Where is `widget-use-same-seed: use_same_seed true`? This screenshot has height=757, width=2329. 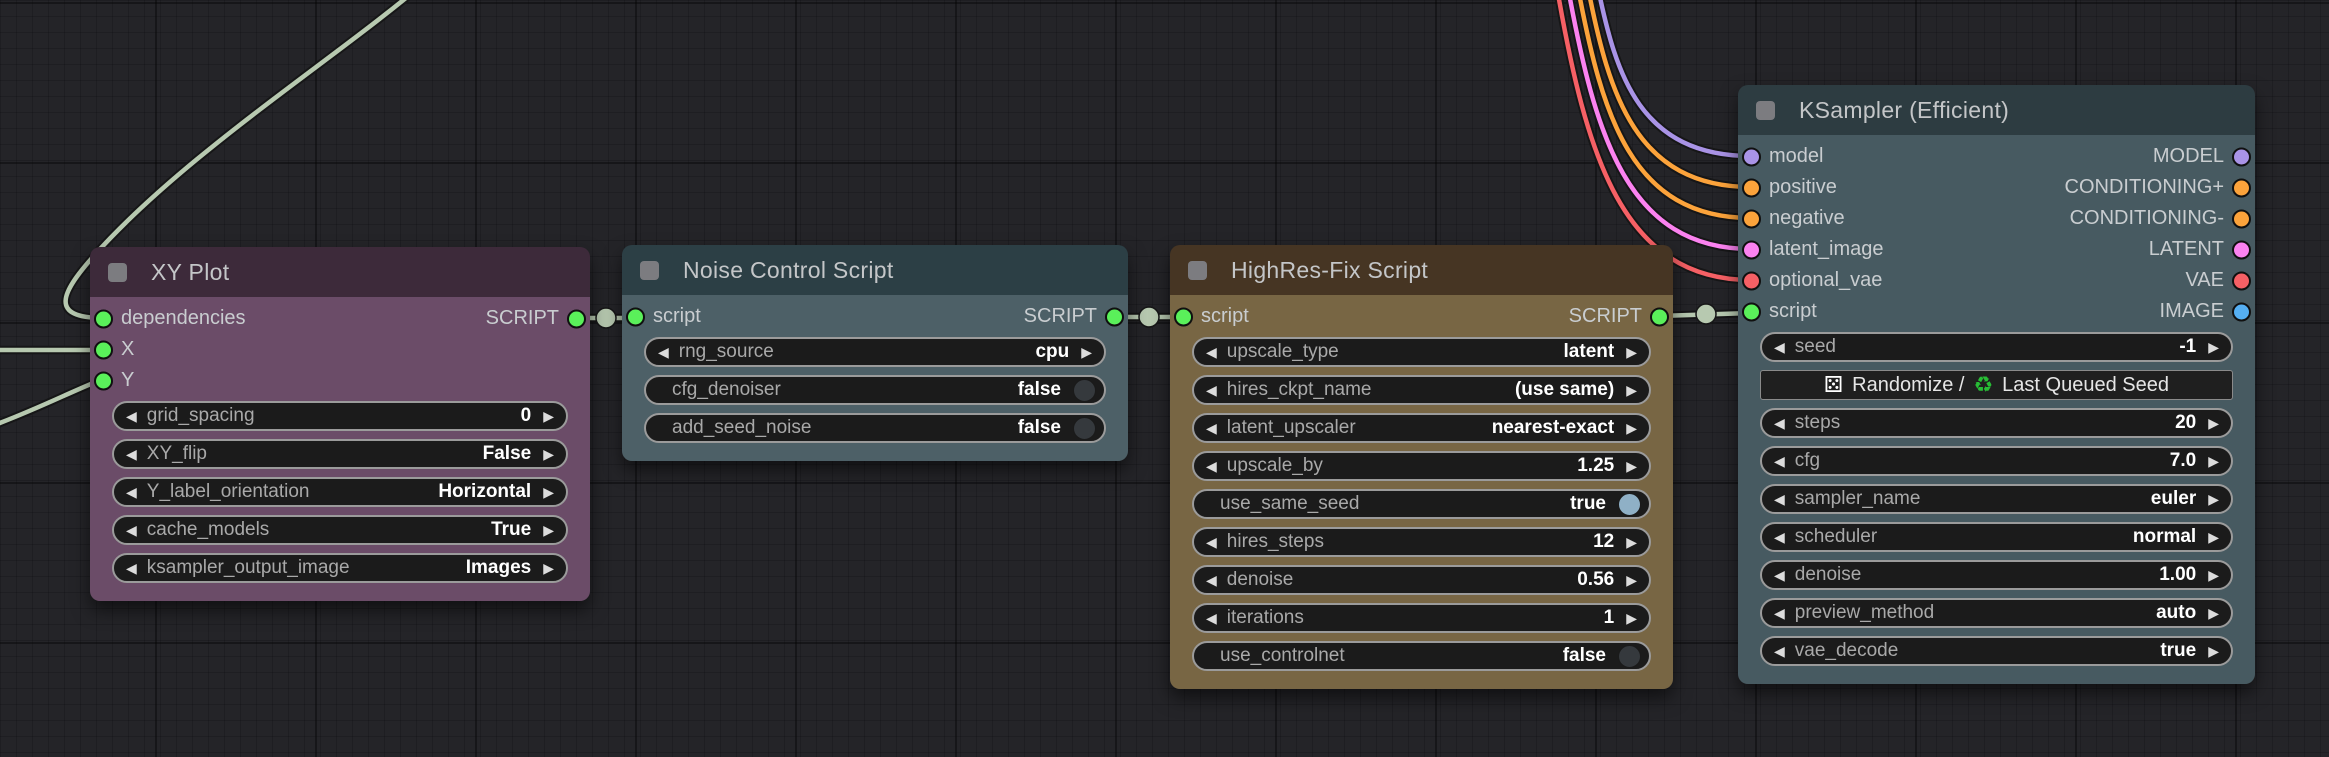 widget-use-same-seed: use_same_seed true is located at coordinates (1421, 504).